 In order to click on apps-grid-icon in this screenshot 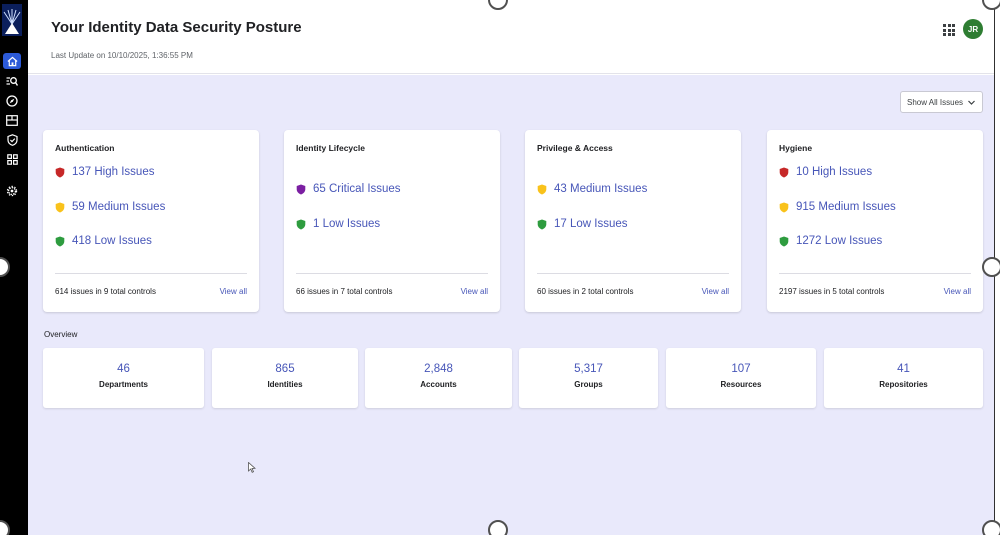, I will do `click(949, 30)`.